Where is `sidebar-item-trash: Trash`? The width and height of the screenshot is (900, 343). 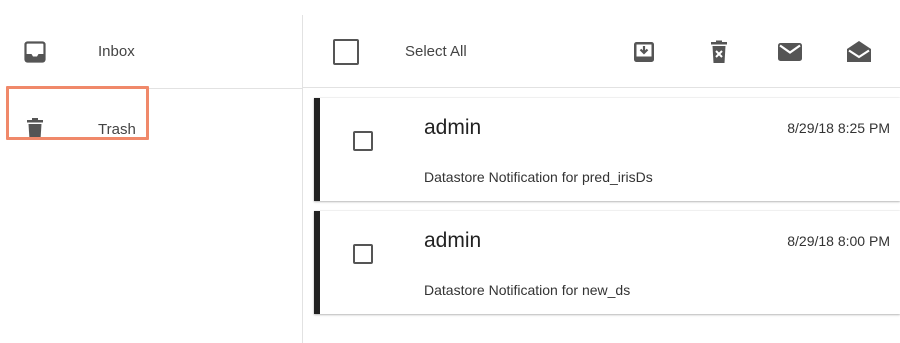
sidebar-item-trash: Trash is located at coordinates (155, 129).